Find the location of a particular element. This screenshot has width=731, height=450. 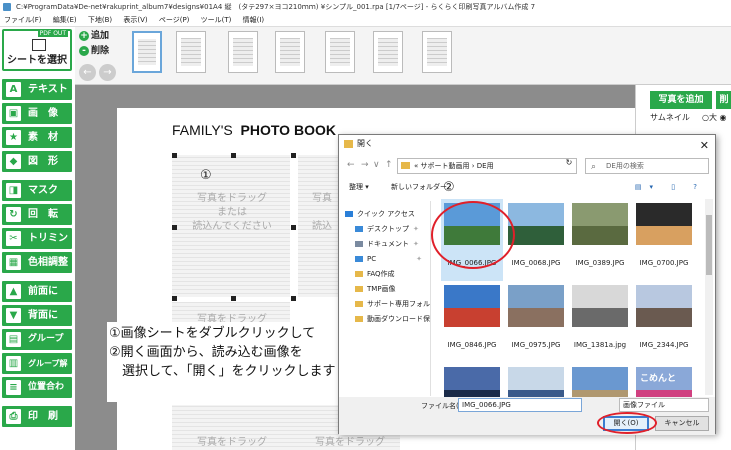

shape-tool-button: ◆ 図 形 is located at coordinates (37, 161).